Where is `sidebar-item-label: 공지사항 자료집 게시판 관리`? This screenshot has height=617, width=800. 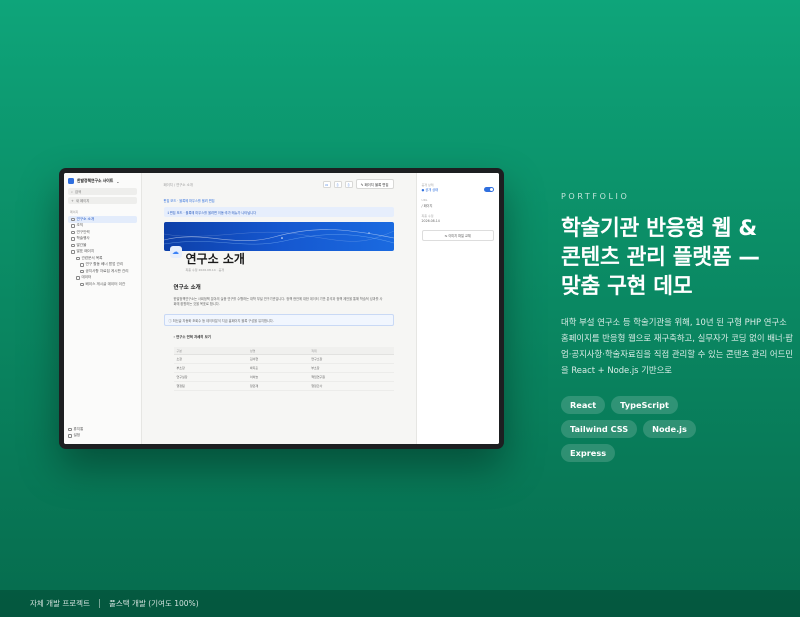 sidebar-item-label: 공지사항 자료집 게시판 관리 is located at coordinates (107, 270).